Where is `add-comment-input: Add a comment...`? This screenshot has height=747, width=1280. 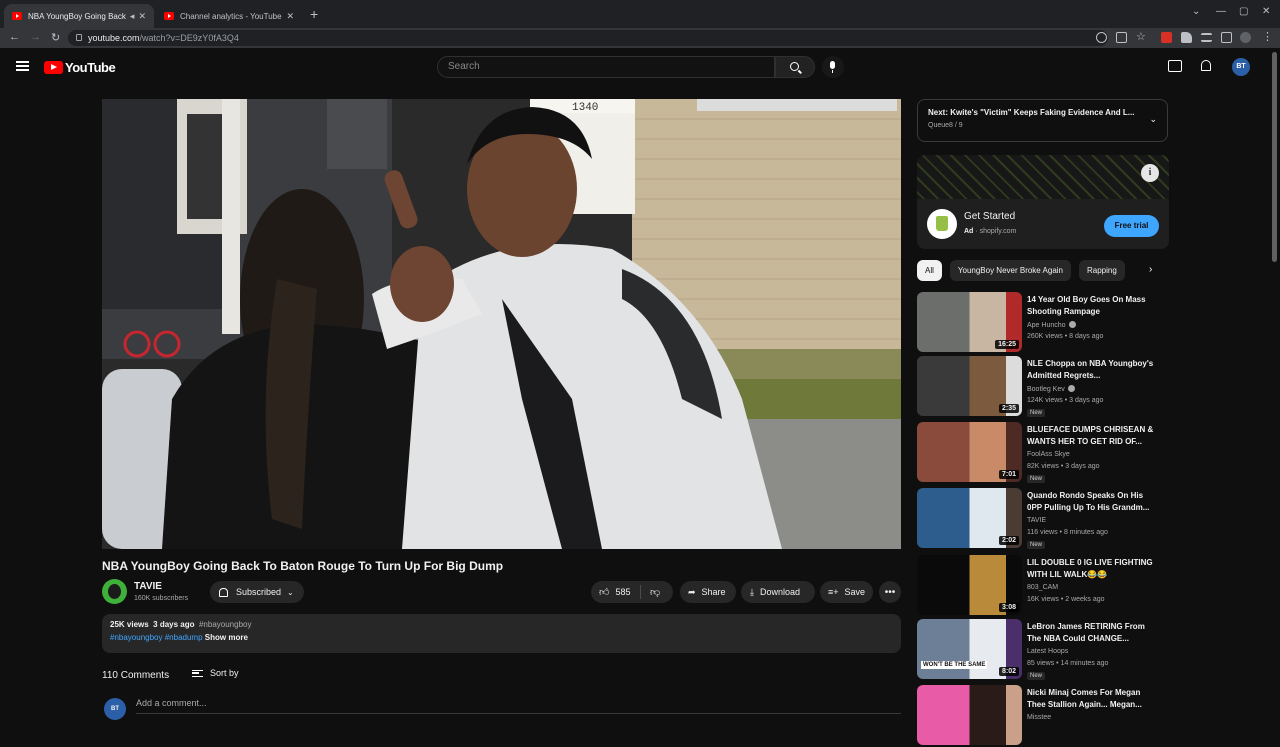 add-comment-input: Add a comment... is located at coordinates (518, 706).